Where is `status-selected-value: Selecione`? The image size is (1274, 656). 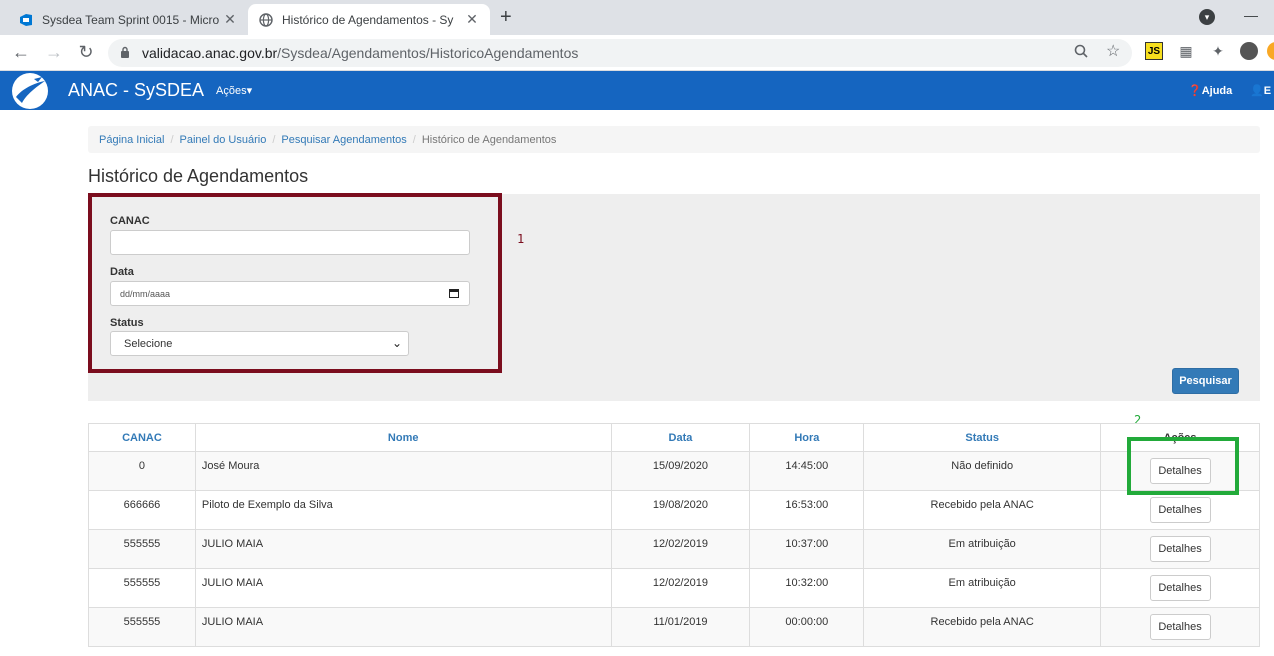
status-selected-value: Selecione is located at coordinates (148, 343).